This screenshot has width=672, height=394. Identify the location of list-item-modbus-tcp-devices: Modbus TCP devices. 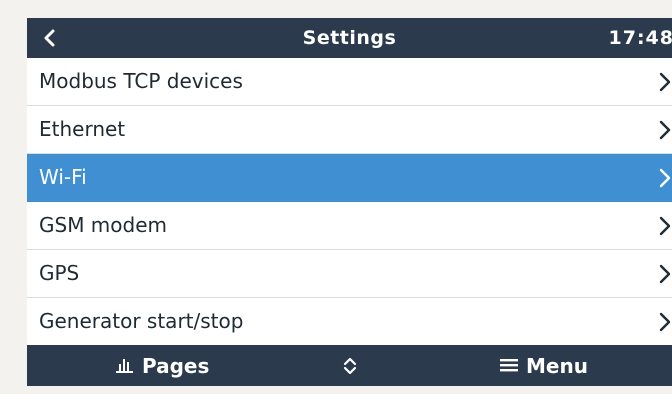
(349, 82).